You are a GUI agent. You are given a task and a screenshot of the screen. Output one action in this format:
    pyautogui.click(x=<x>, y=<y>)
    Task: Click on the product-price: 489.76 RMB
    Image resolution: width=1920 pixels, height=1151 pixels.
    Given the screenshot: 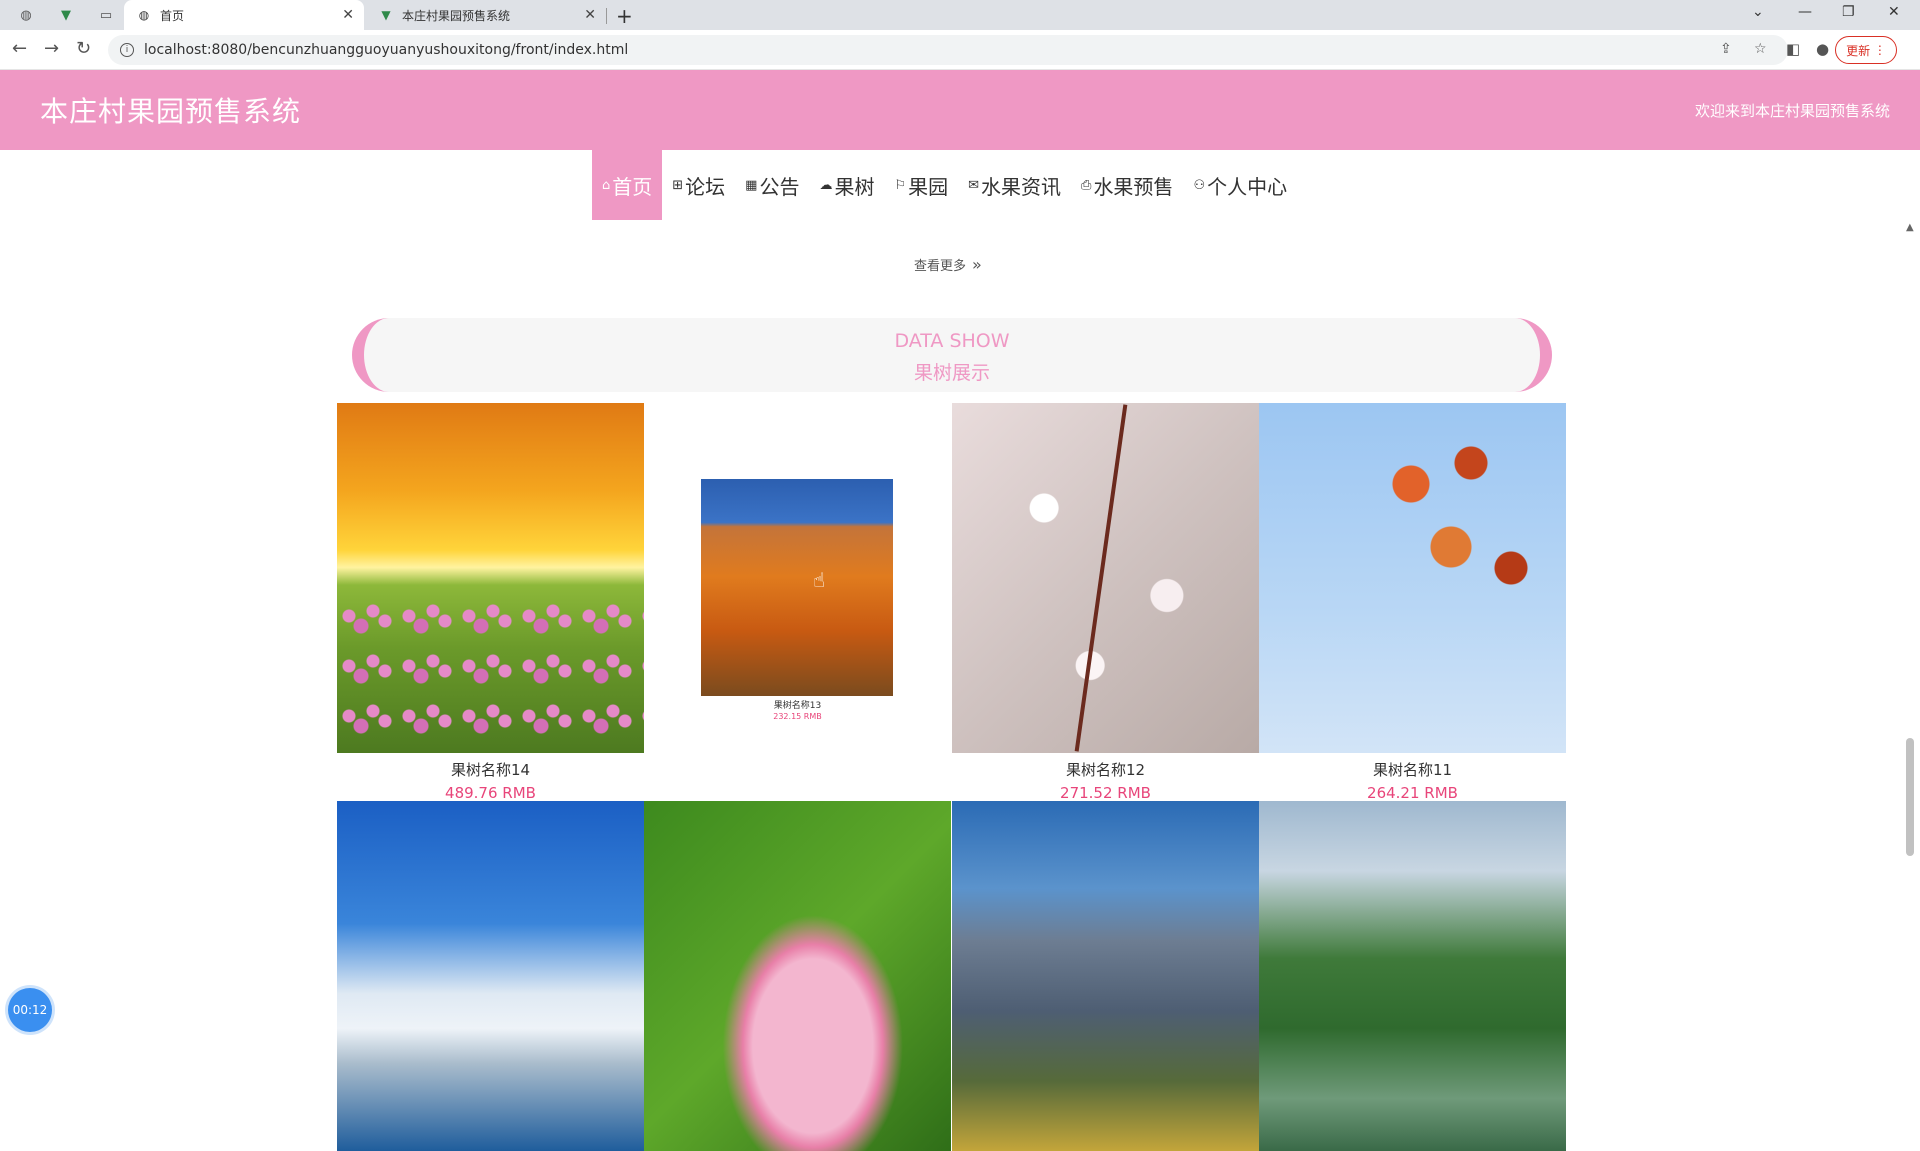 What is the action you would take?
    pyautogui.click(x=490, y=793)
    